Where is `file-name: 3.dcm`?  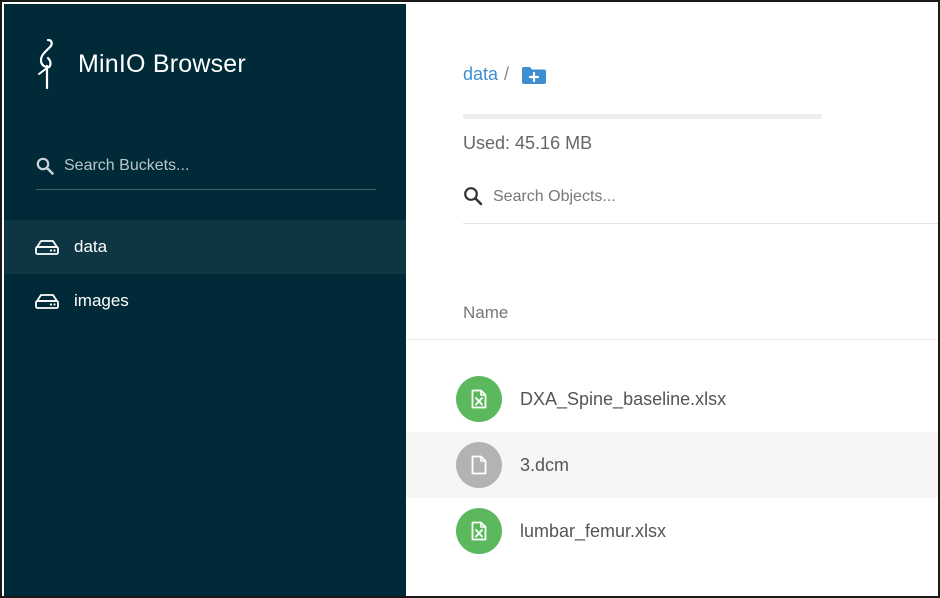 file-name: 3.dcm is located at coordinates (545, 464).